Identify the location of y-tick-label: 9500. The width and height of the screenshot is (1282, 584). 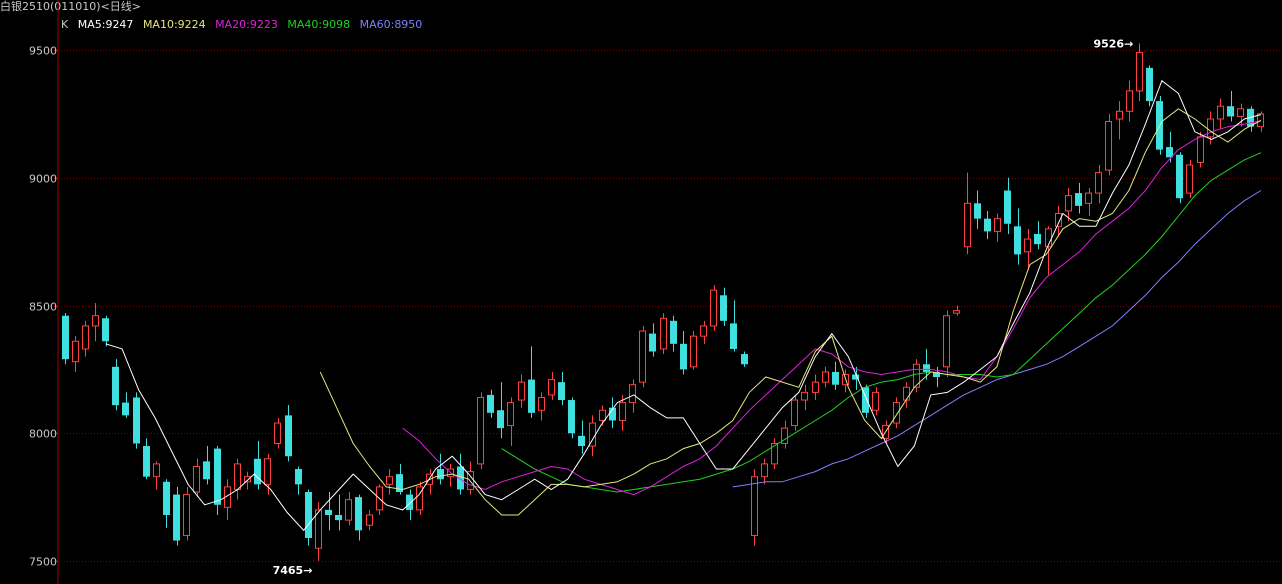
(43, 51).